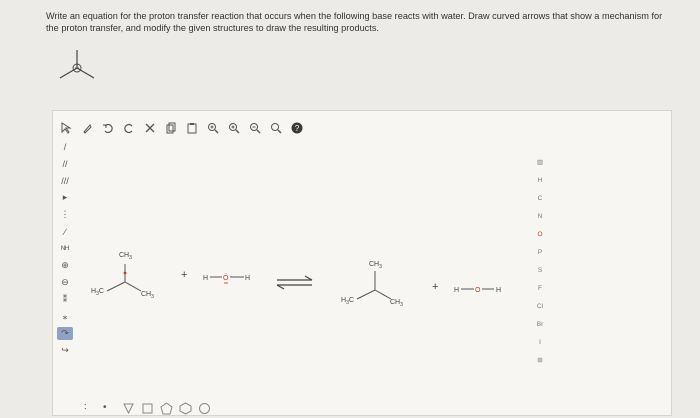 This screenshot has height=418, width=700. I want to click on help-icon: ?, so click(296, 128).